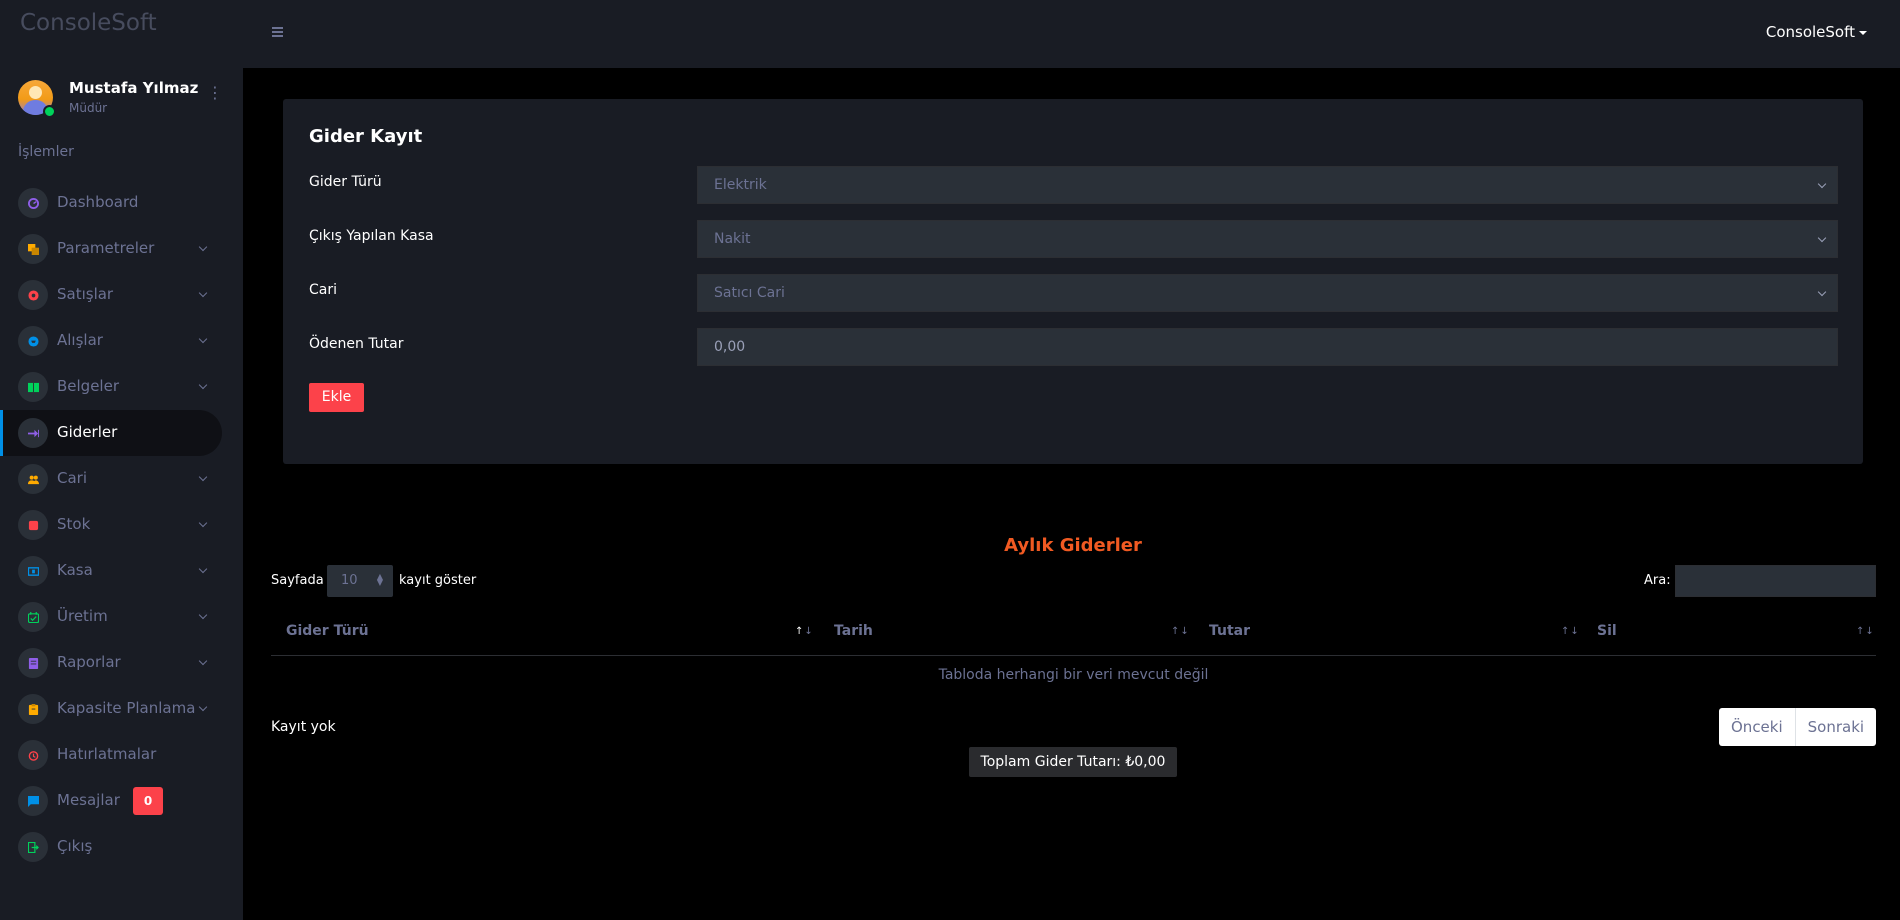  Describe the element at coordinates (98, 202) in the screenshot. I see `sidebar-item-label: Dashboard` at that location.